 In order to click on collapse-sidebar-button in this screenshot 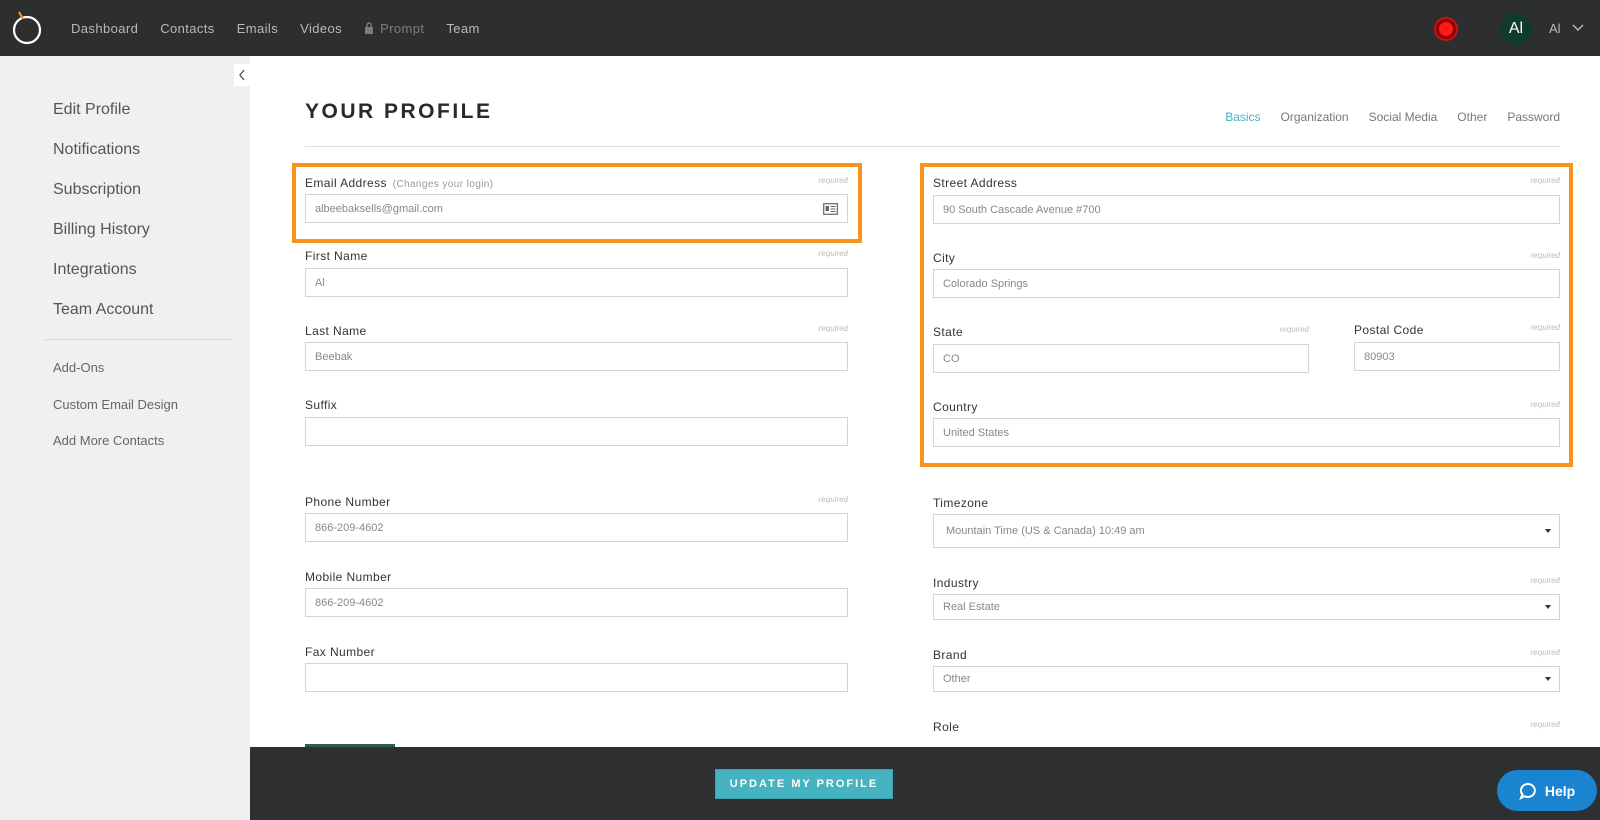, I will do `click(242, 75)`.